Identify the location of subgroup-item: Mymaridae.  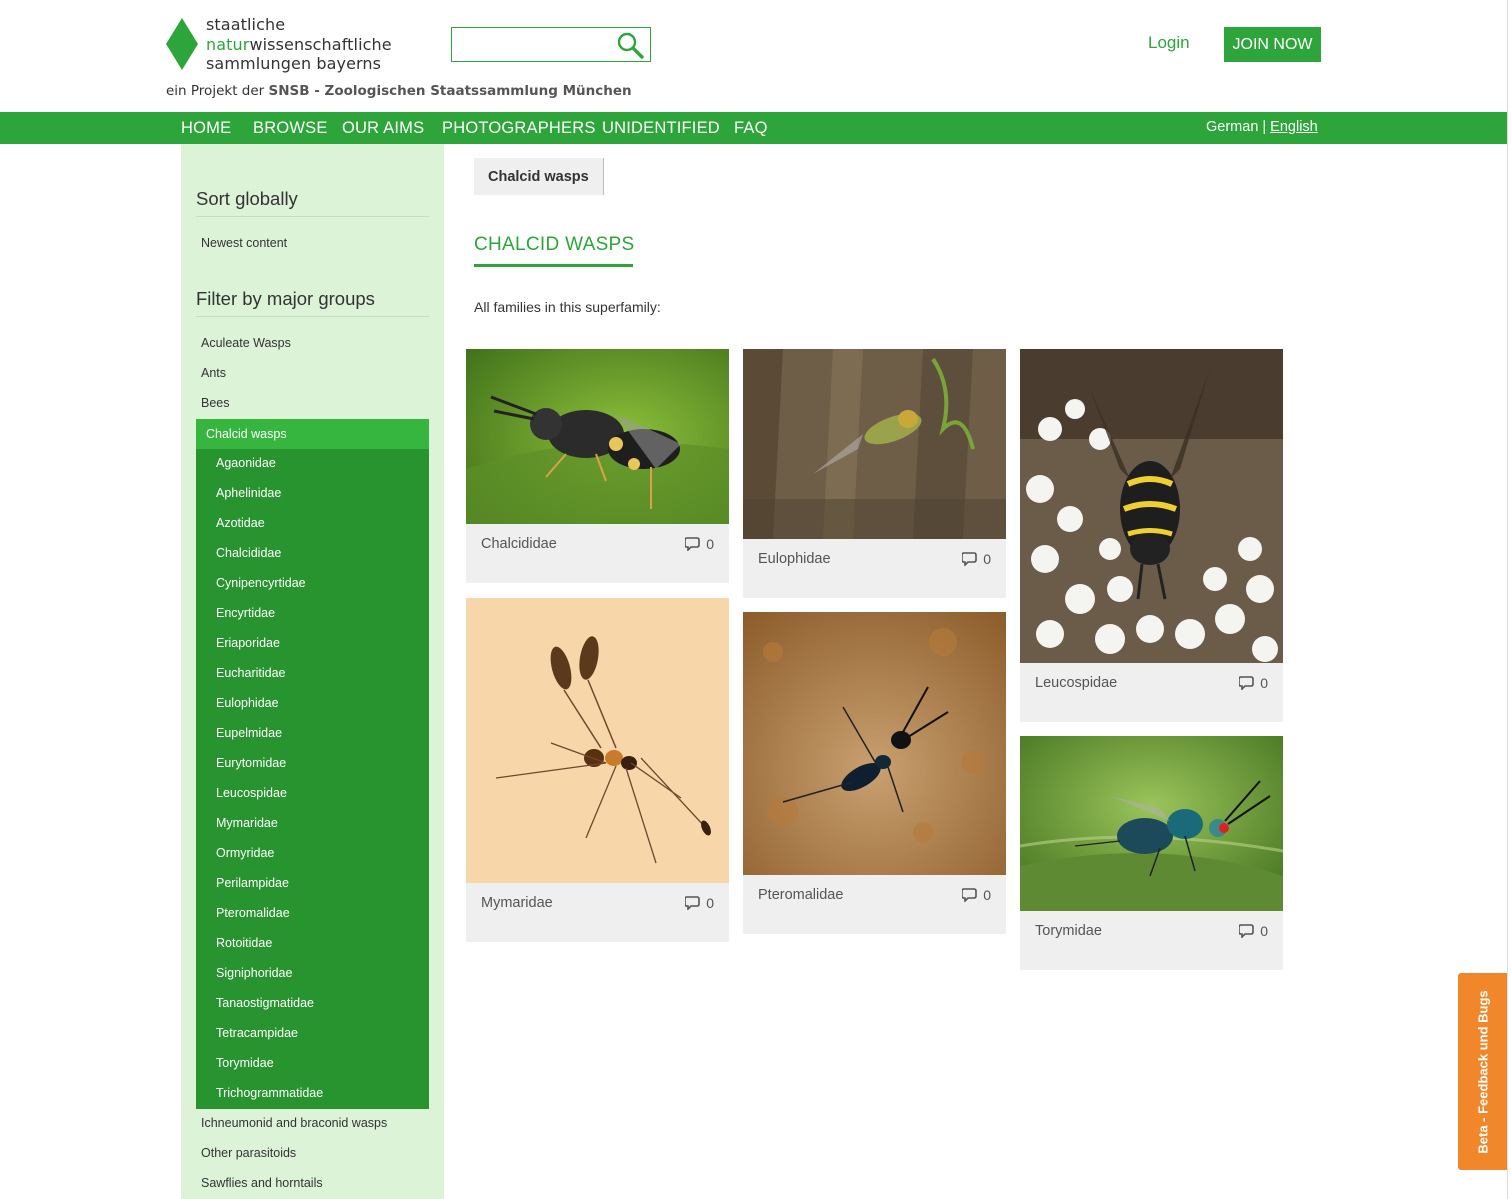
(247, 823).